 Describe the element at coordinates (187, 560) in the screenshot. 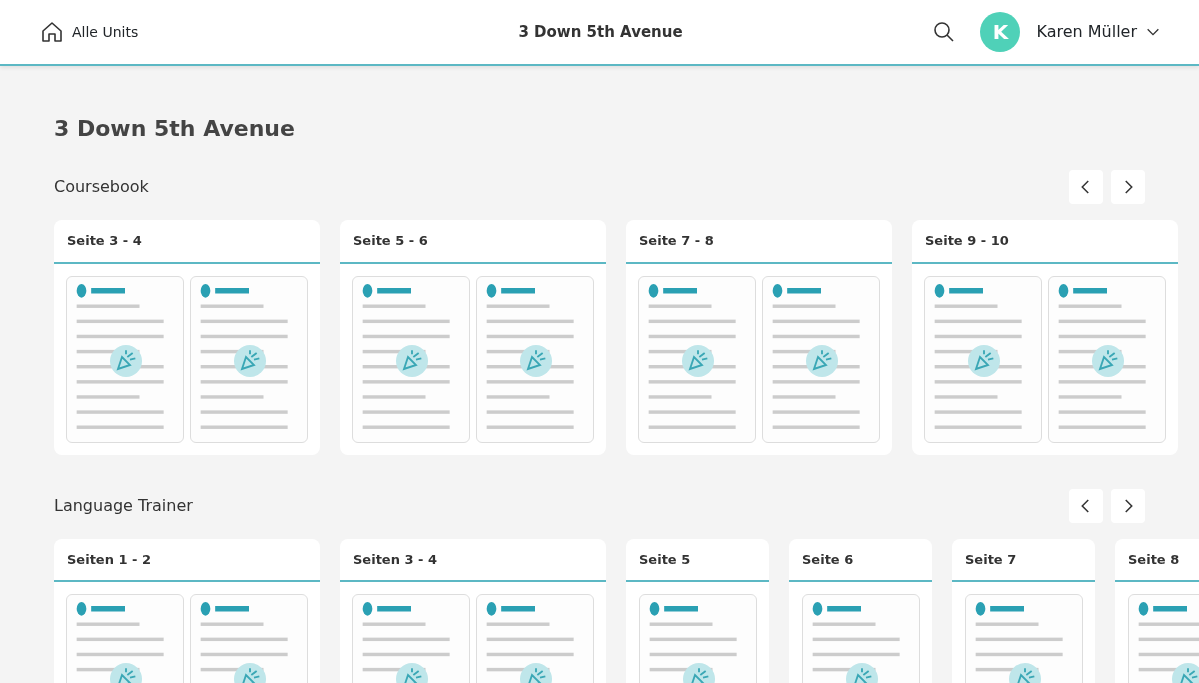

I see `card-title: Seiten 1 - 2` at that location.